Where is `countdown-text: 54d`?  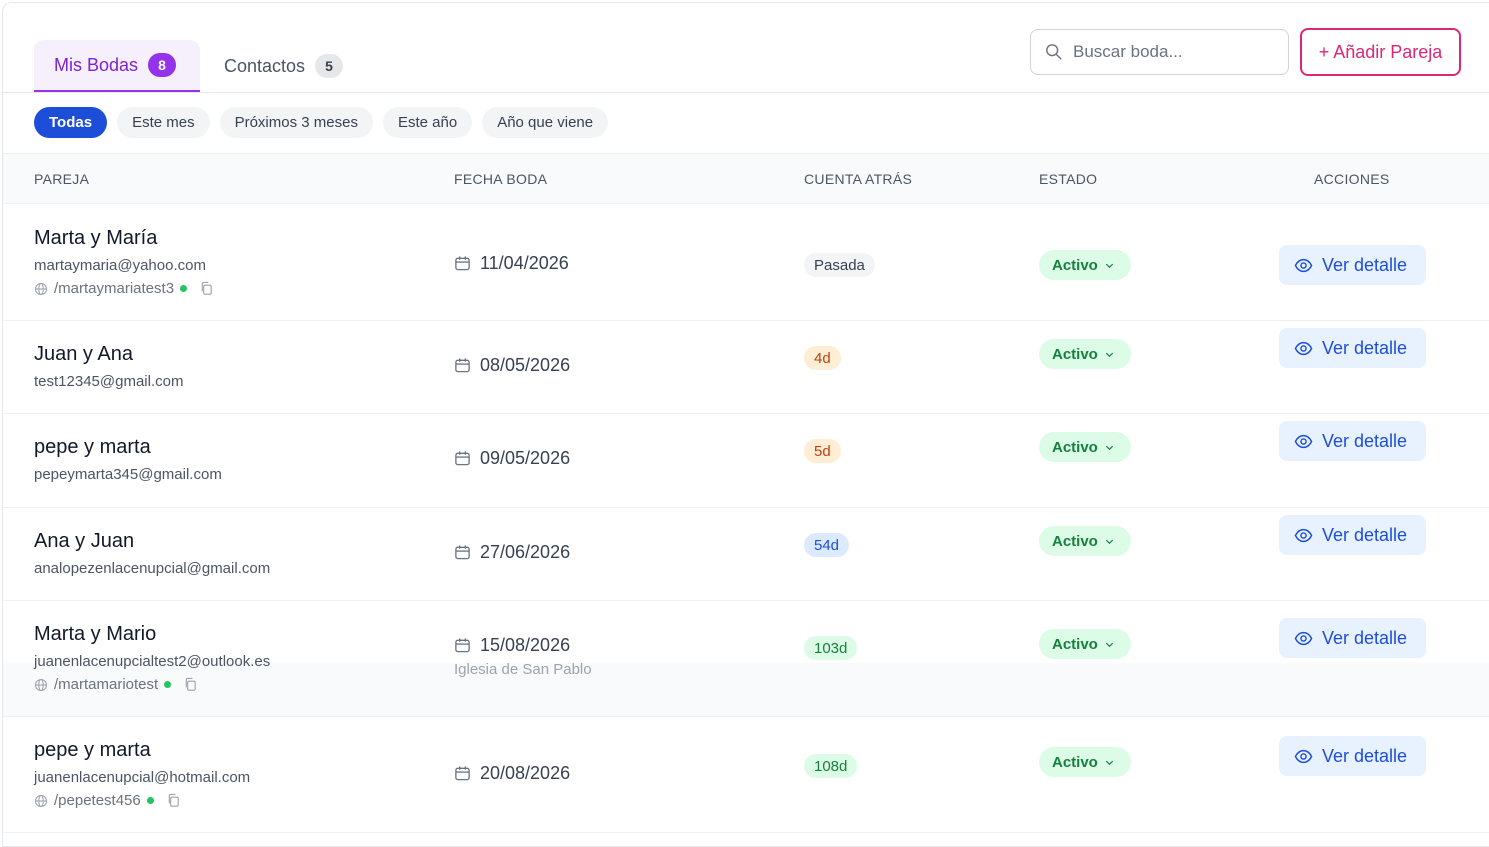
countdown-text: 54d is located at coordinates (827, 545).